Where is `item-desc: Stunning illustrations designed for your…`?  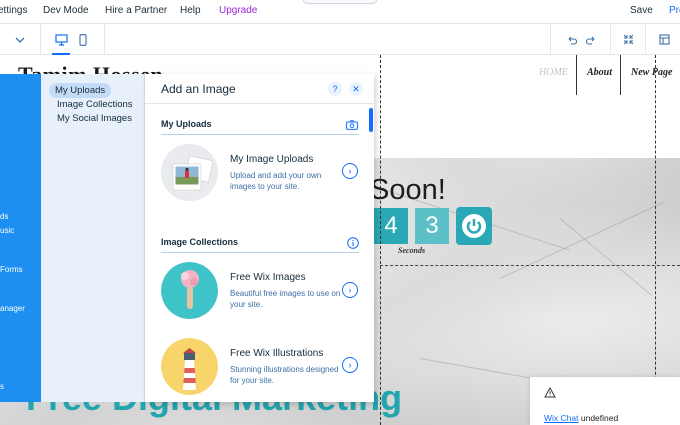
item-desc: Stunning illustrations designed for your… is located at coordinates (284, 375).